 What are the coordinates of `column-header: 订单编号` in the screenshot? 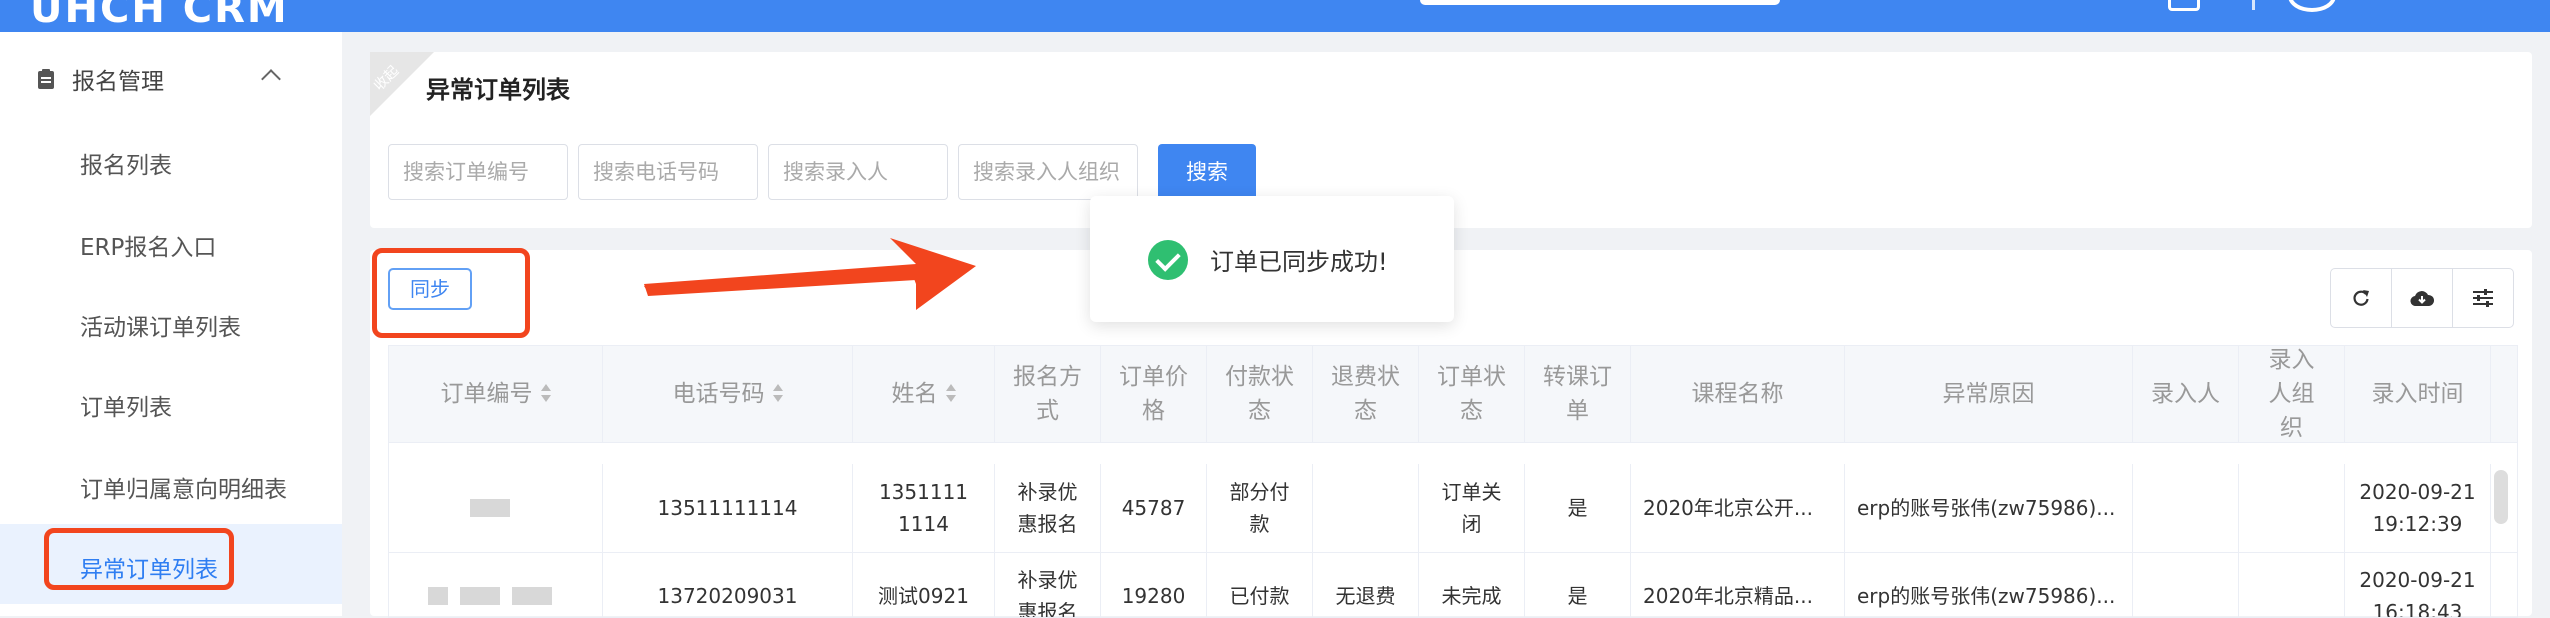 It's located at (496, 394).